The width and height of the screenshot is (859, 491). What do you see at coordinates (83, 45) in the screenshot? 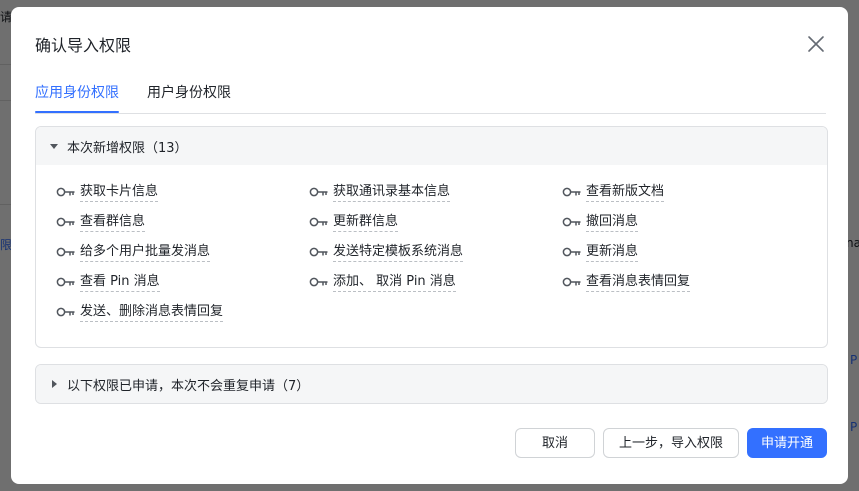
I see `dialog-title: 确认导入权限` at bounding box center [83, 45].